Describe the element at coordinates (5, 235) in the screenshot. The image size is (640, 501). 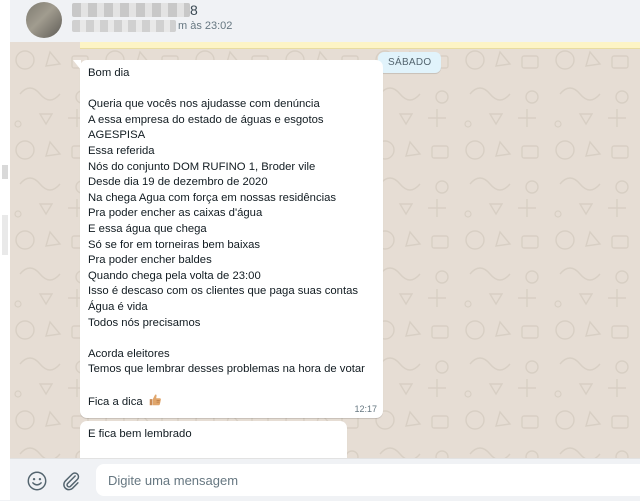
I see `list-item-edge` at that location.